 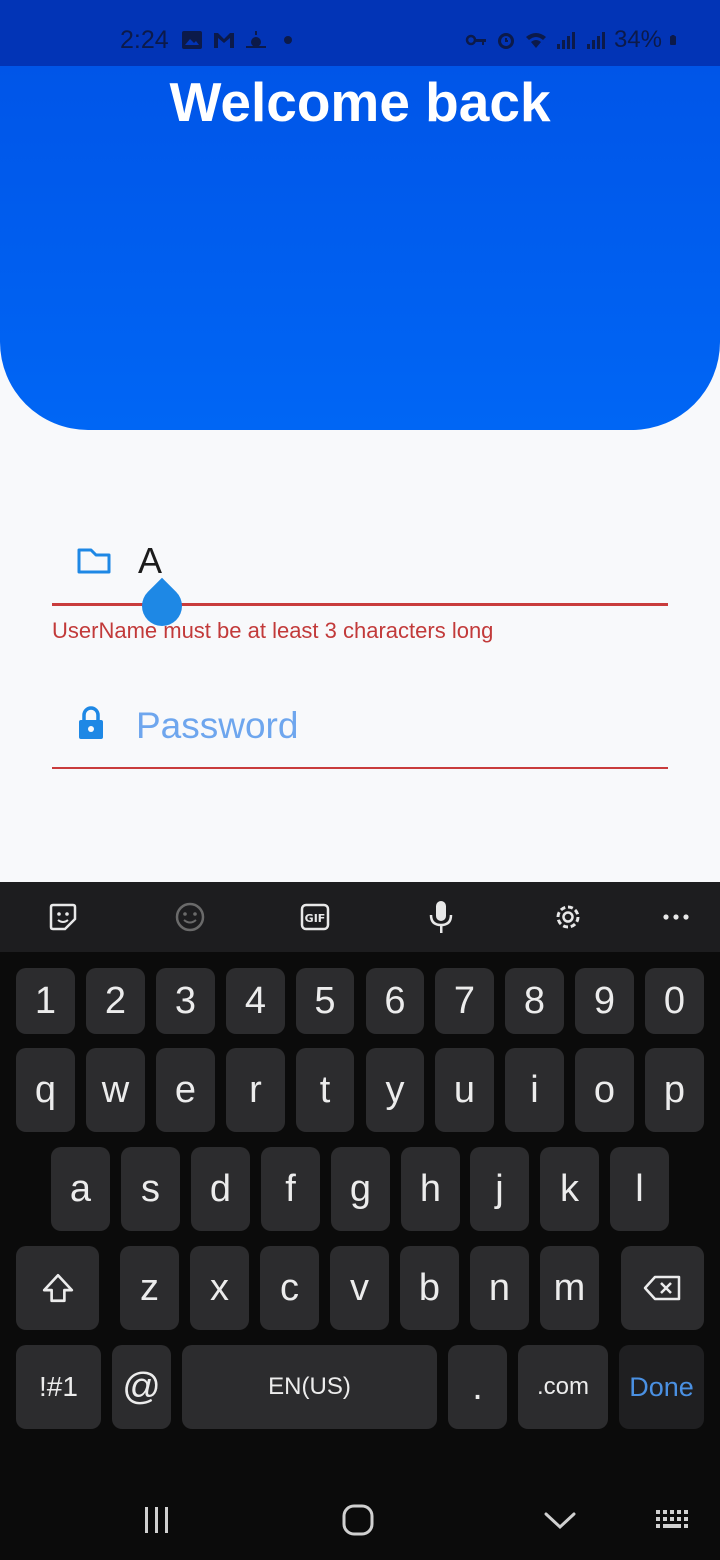 I want to click on key-8: 8, so click(x=534, y=1001).